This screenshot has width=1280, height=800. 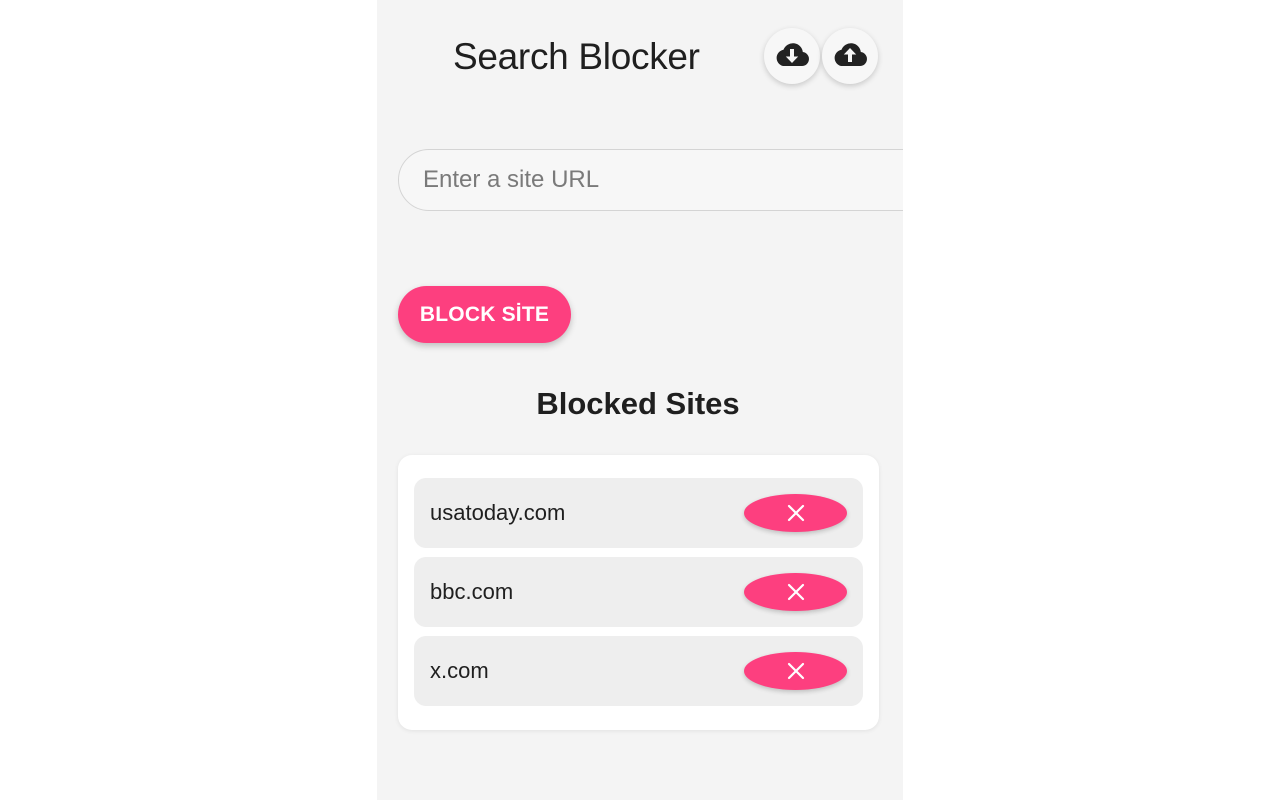 I want to click on cloud-download-icon, so click(x=792, y=54).